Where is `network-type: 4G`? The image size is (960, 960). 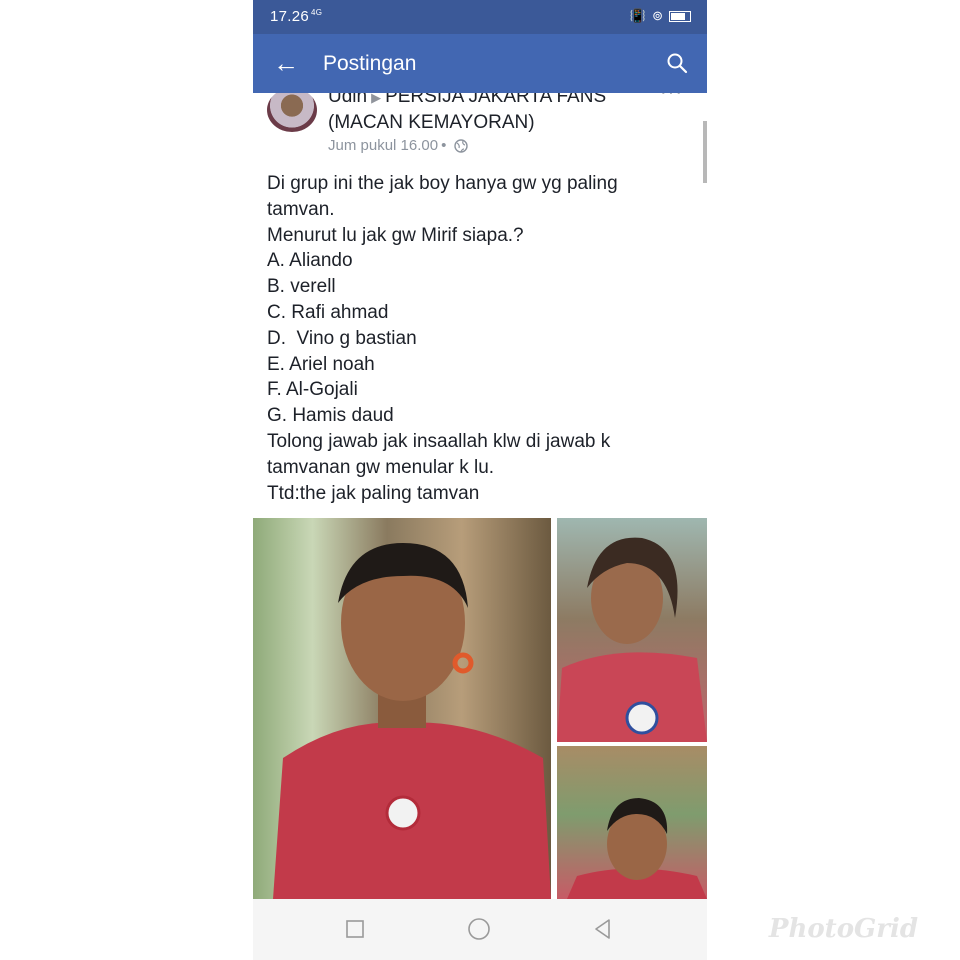
network-type: 4G is located at coordinates (317, 12).